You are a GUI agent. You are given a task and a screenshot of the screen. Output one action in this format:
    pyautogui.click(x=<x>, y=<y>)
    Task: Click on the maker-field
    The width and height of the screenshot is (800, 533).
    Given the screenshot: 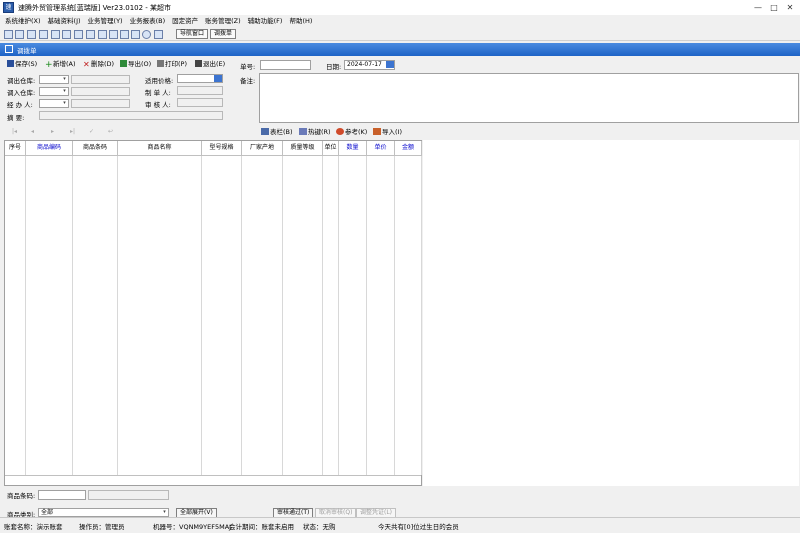 What is the action you would take?
    pyautogui.click(x=200, y=90)
    